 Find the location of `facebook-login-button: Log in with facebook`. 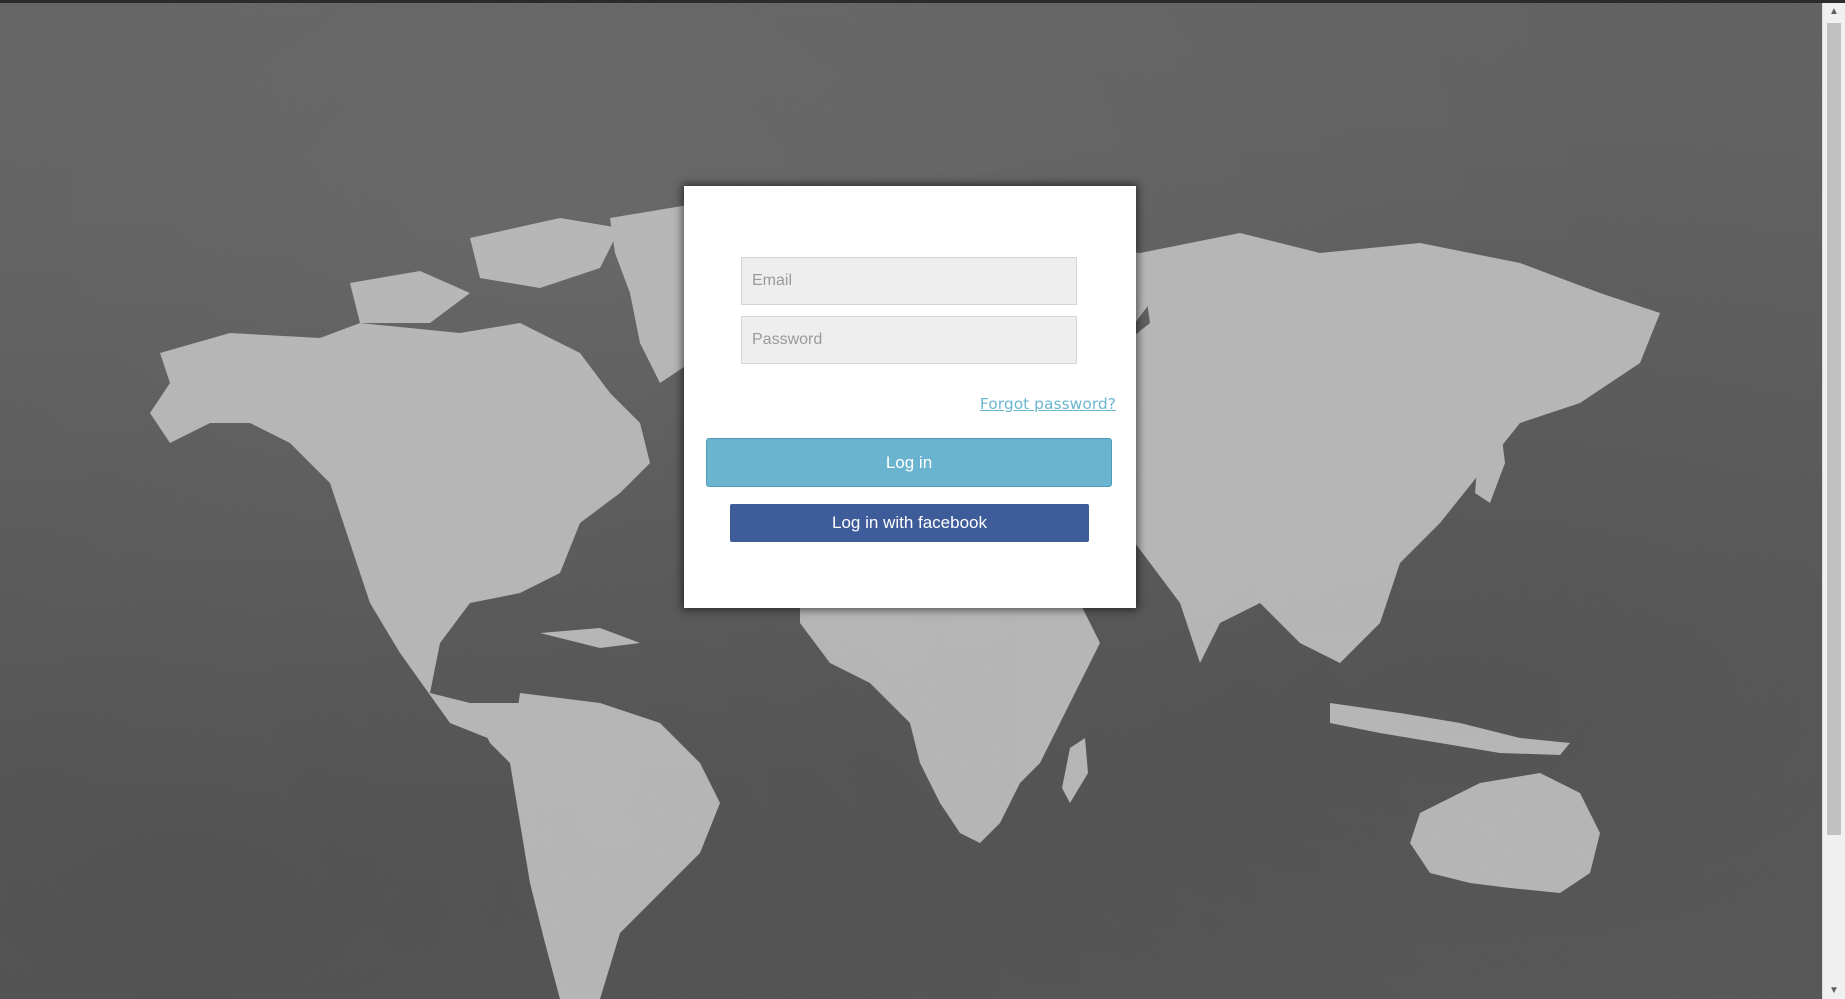

facebook-login-button: Log in with facebook is located at coordinates (909, 523).